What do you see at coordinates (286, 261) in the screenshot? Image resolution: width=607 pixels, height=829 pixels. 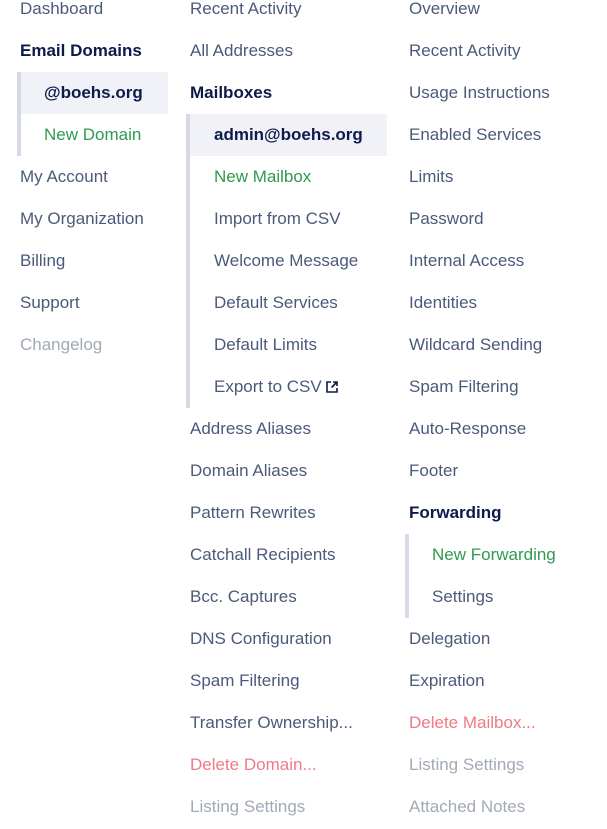 I see `nav-welcome-message: Welcome Message` at bounding box center [286, 261].